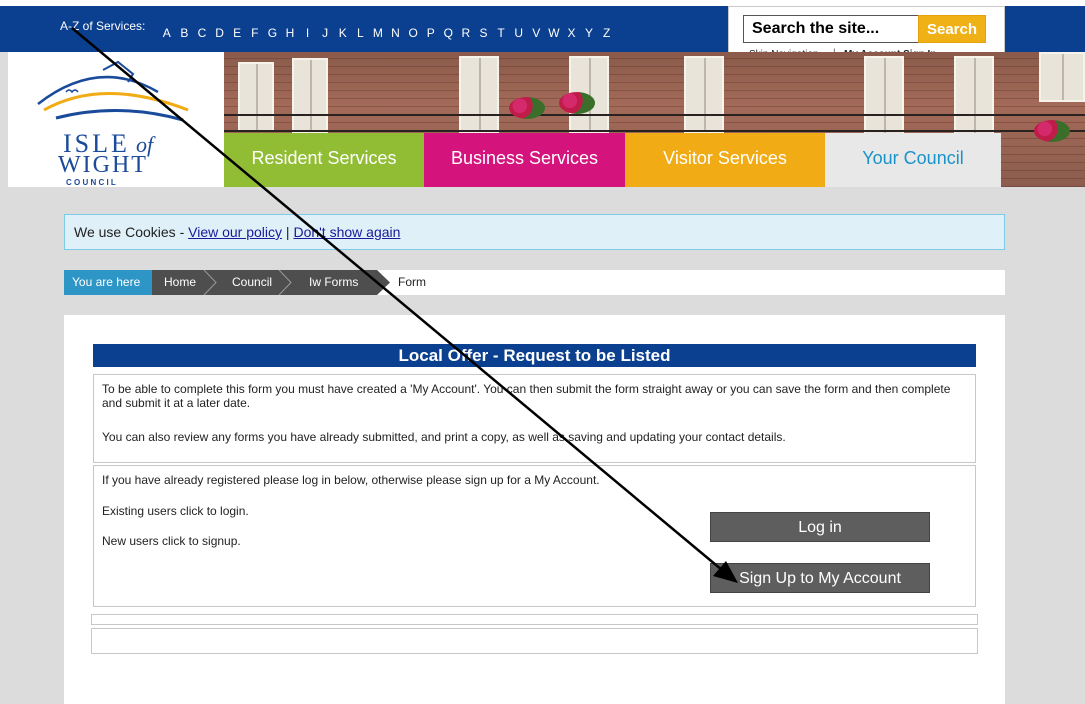  Describe the element at coordinates (519, 33) in the screenshot. I see `az-letter-link: U` at that location.